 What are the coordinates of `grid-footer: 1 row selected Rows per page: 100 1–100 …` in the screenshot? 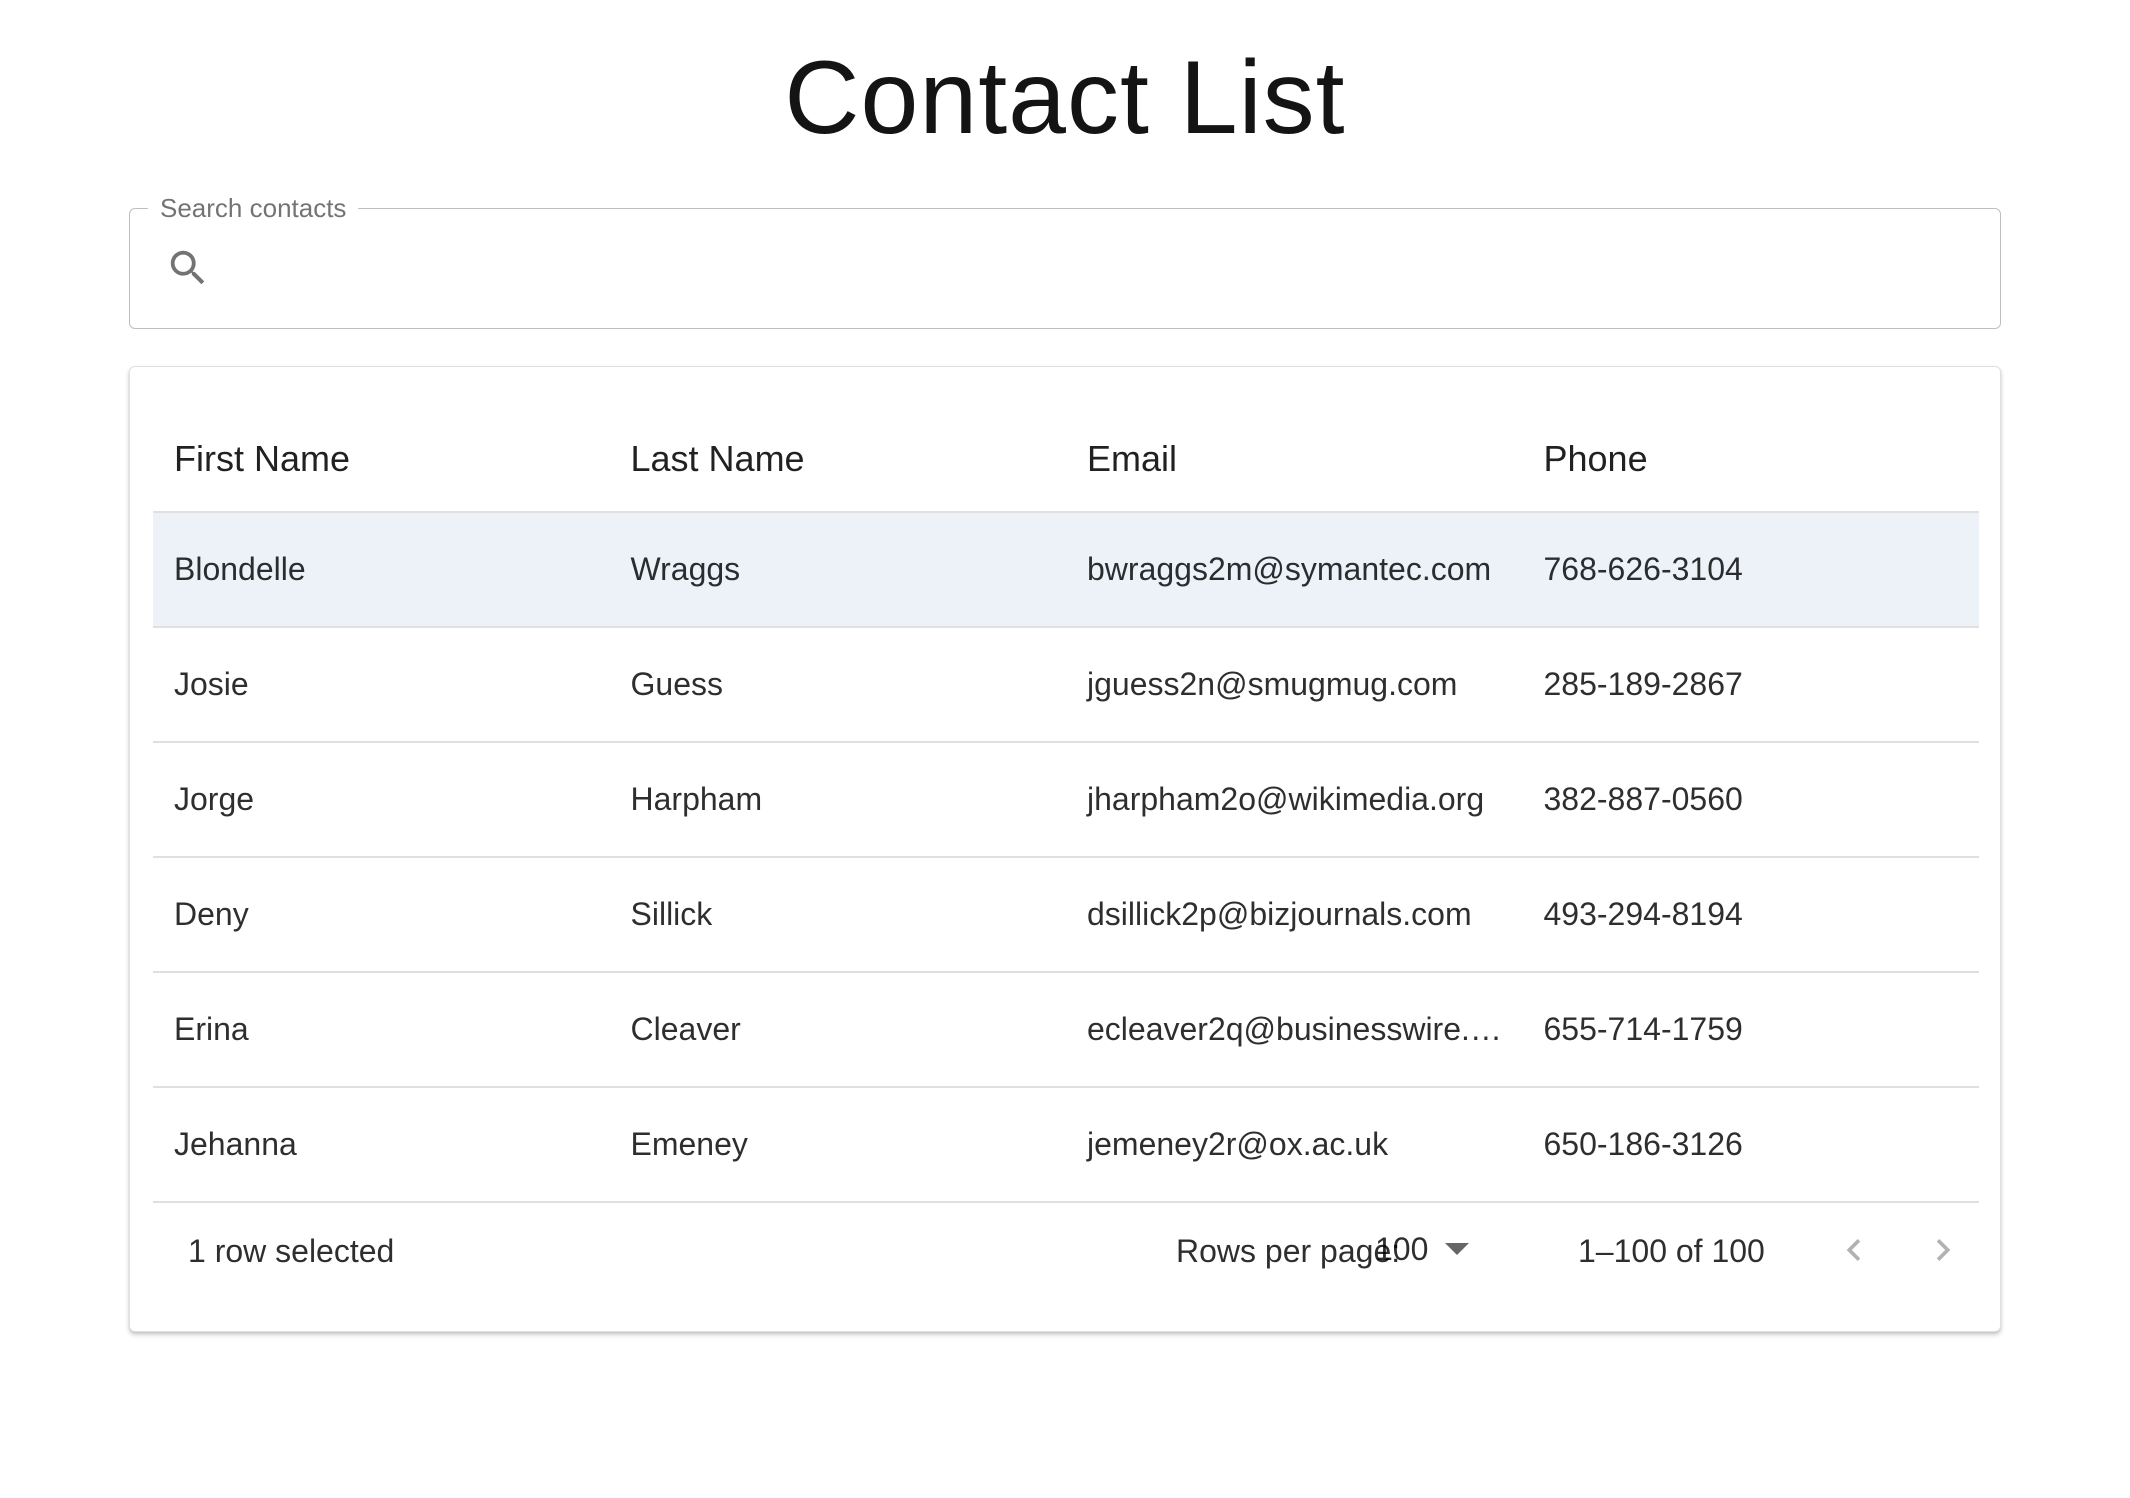 It's located at (1066, 1250).